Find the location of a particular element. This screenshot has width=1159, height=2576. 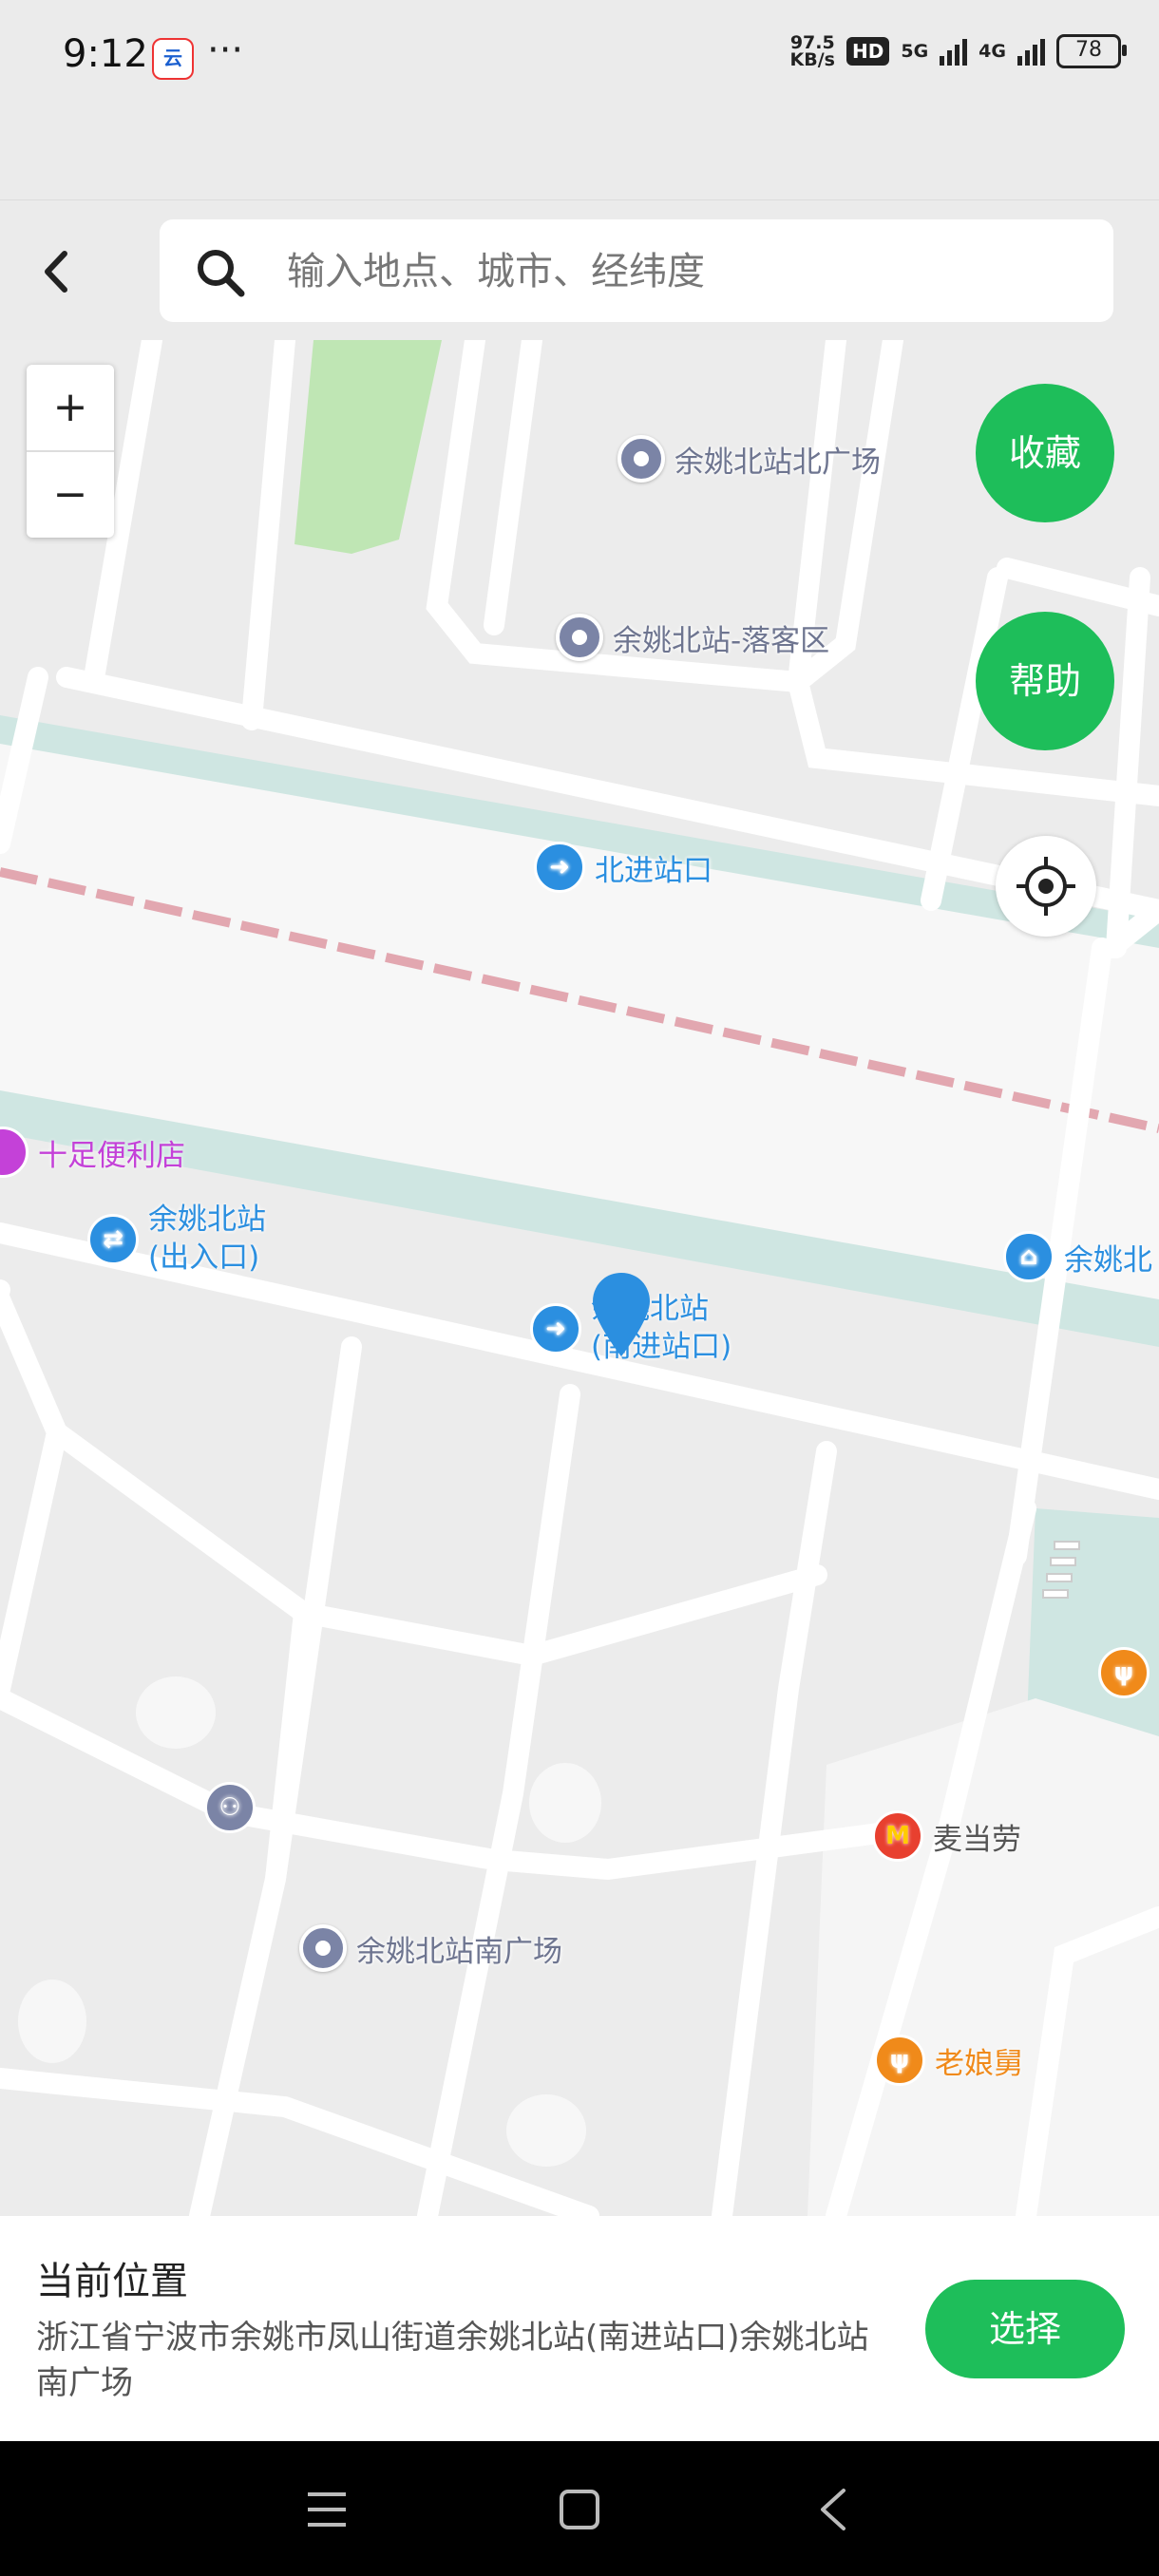

search-icon is located at coordinates (221, 273).